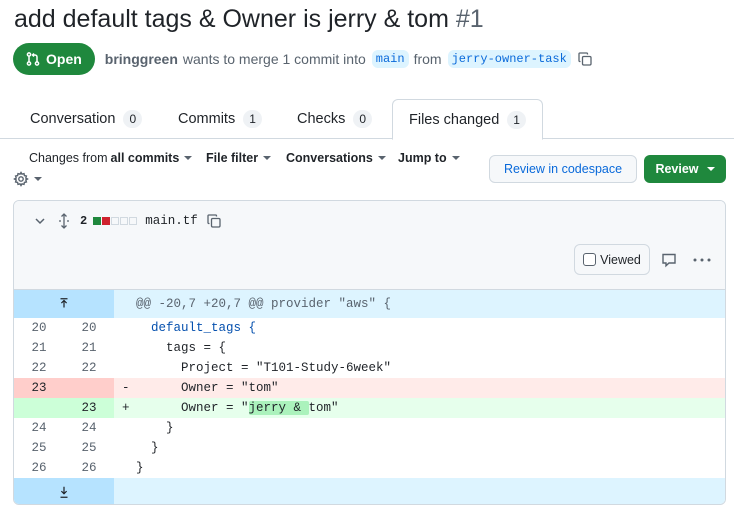 Image resolution: width=734 pixels, height=514 pixels. I want to click on expand-down-button, so click(64, 491).